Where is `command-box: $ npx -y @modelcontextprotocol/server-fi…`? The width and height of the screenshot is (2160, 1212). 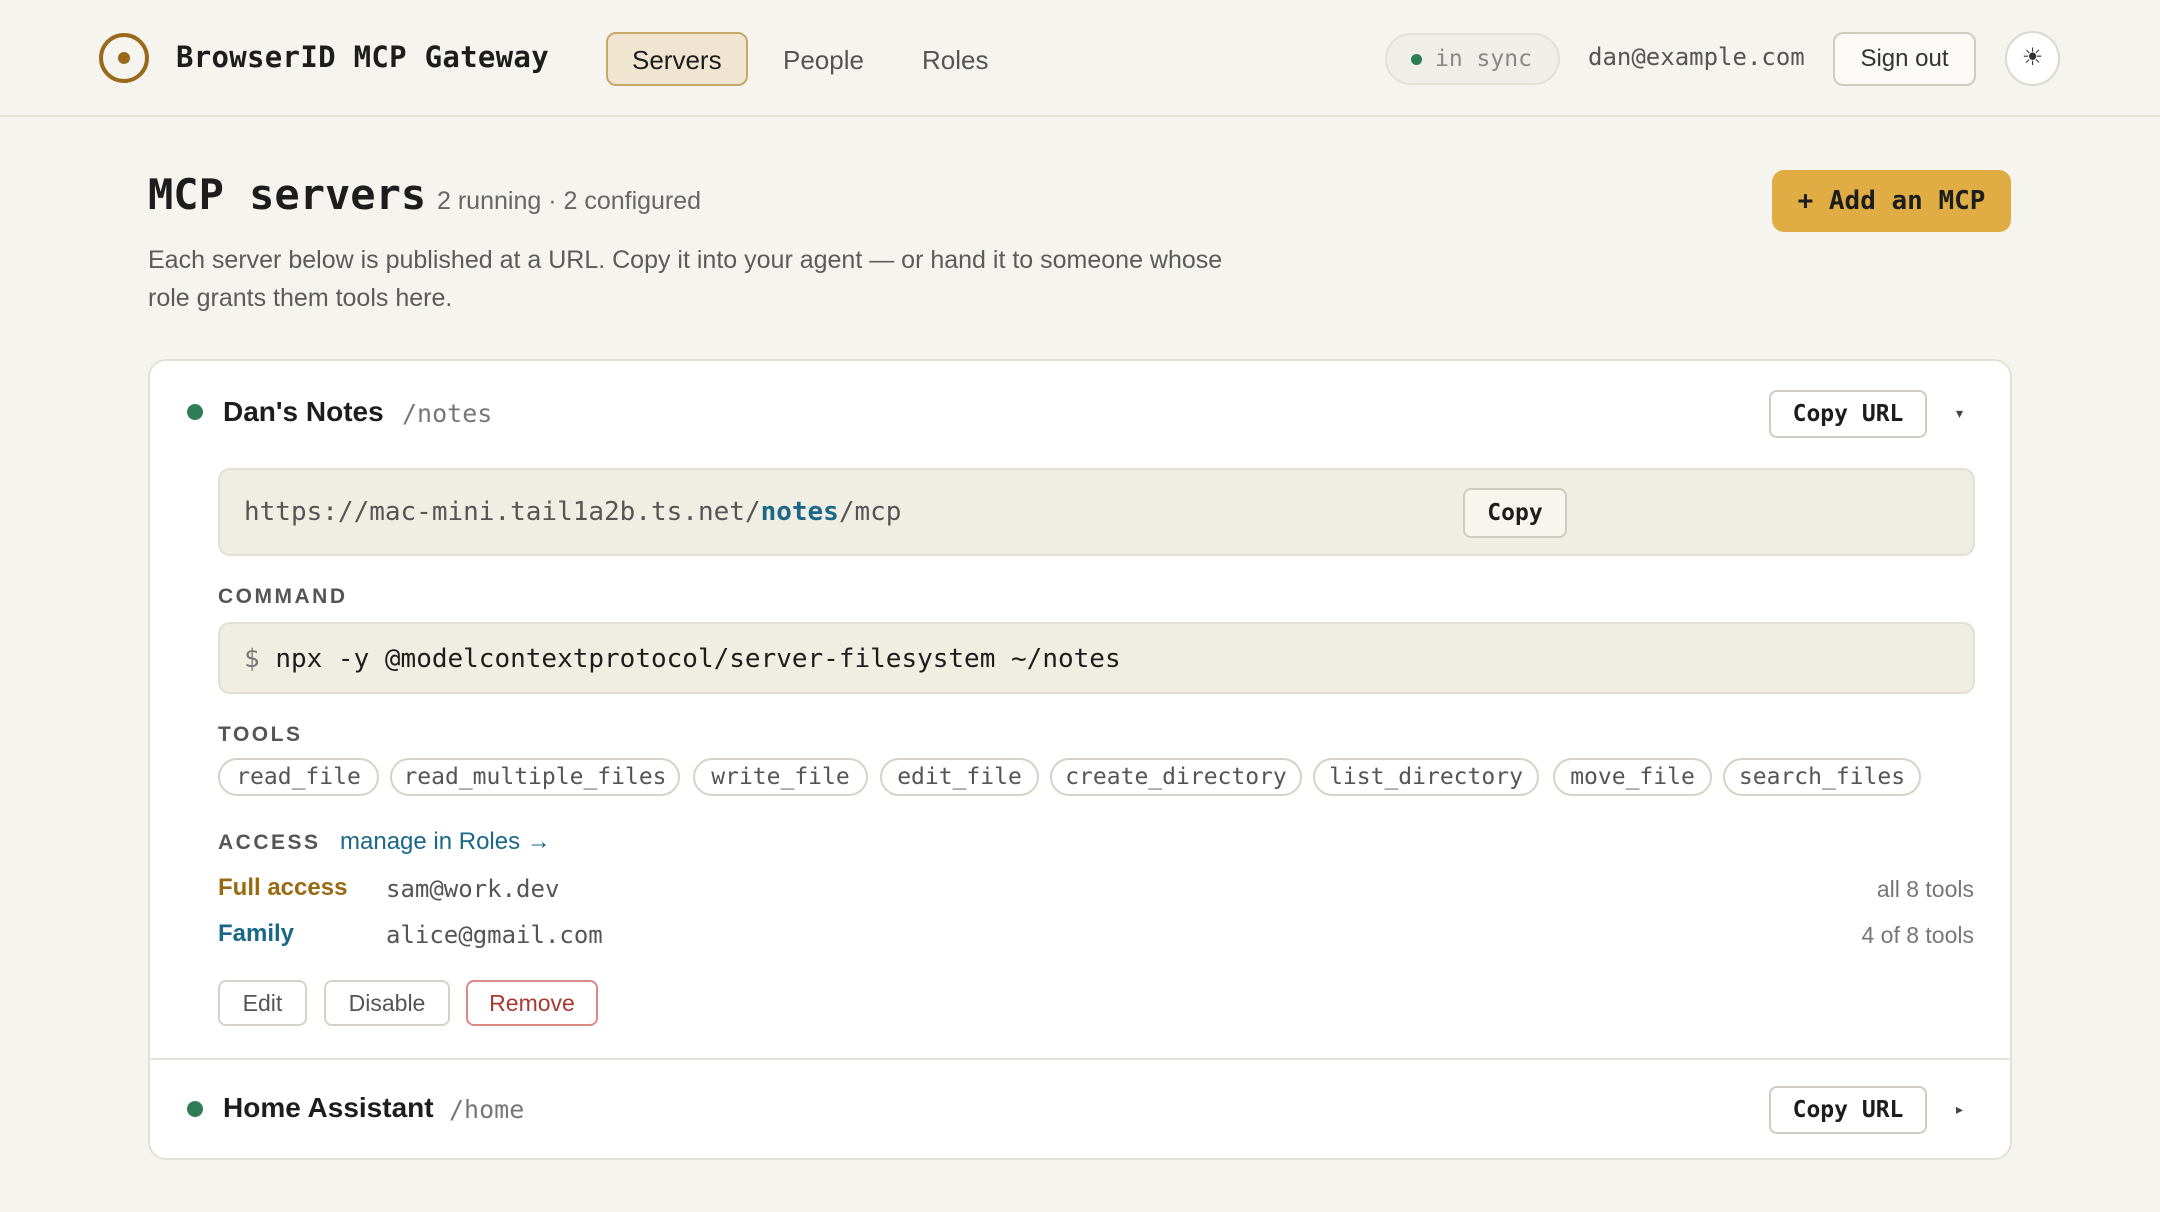 command-box: $ npx -y @modelcontextprotocol/server-fi… is located at coordinates (1096, 658).